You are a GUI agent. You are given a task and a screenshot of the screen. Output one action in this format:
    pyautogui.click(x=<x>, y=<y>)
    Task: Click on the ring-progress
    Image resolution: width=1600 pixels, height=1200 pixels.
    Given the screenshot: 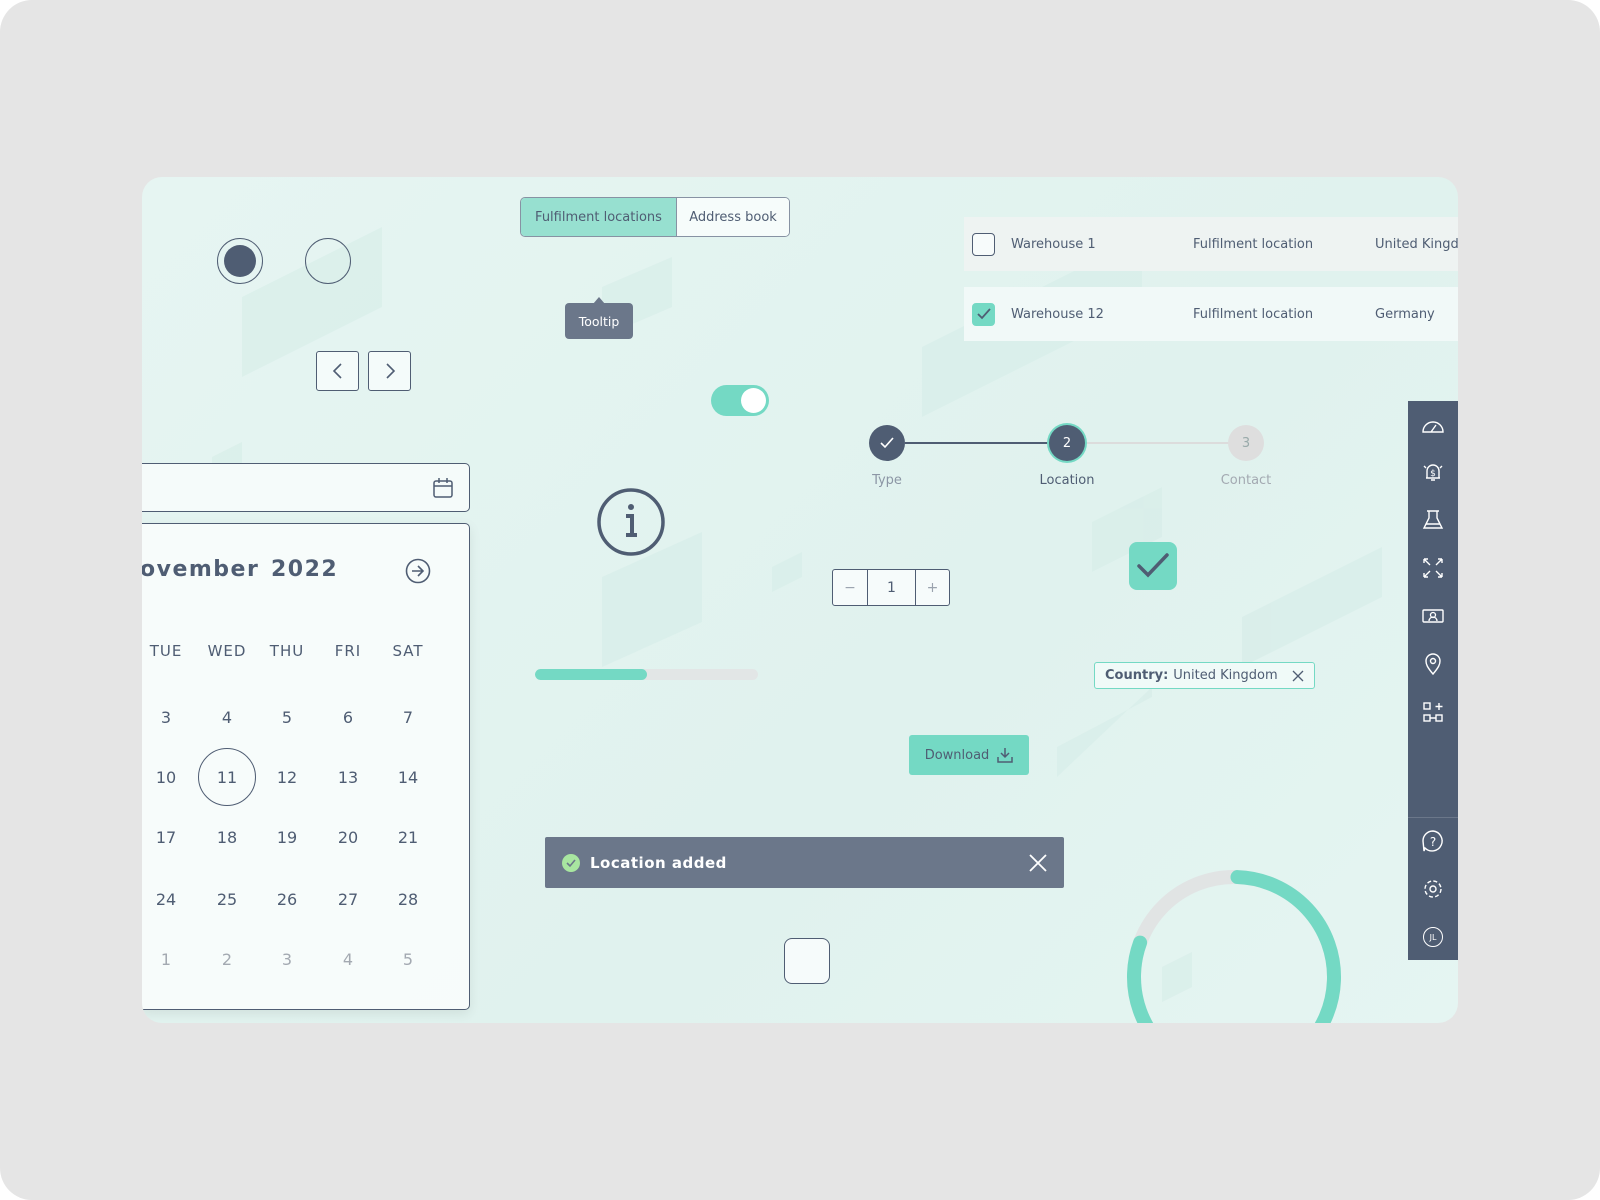 What is the action you would take?
    pyautogui.click(x=1234, y=946)
    